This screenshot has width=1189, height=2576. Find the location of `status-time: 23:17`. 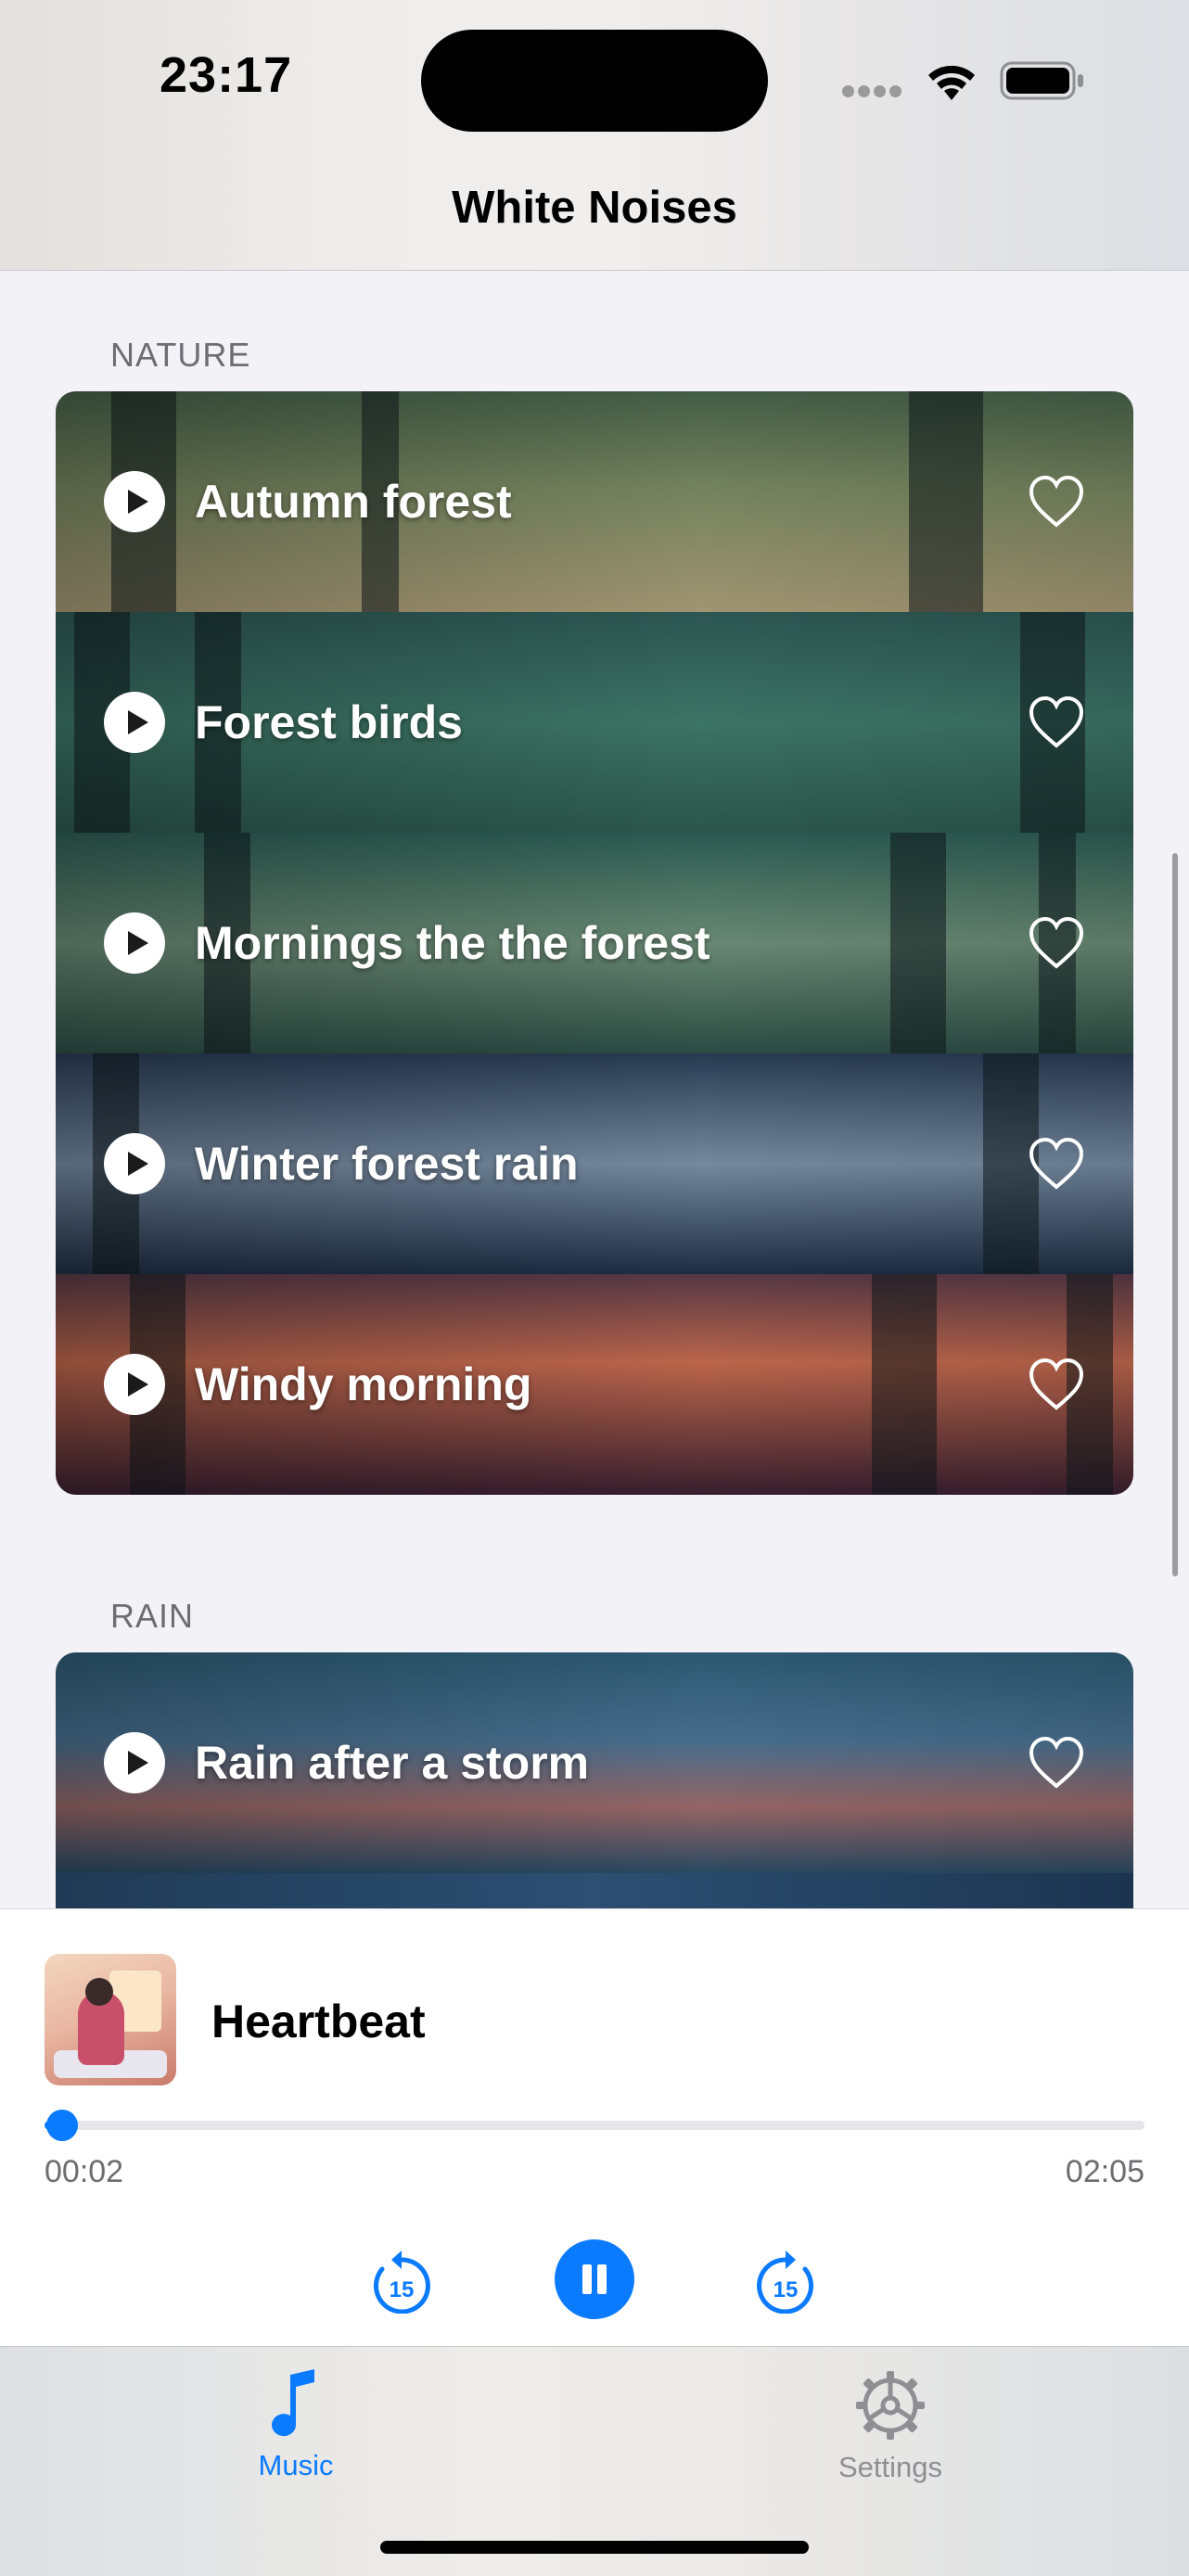

status-time: 23:17 is located at coordinates (226, 75).